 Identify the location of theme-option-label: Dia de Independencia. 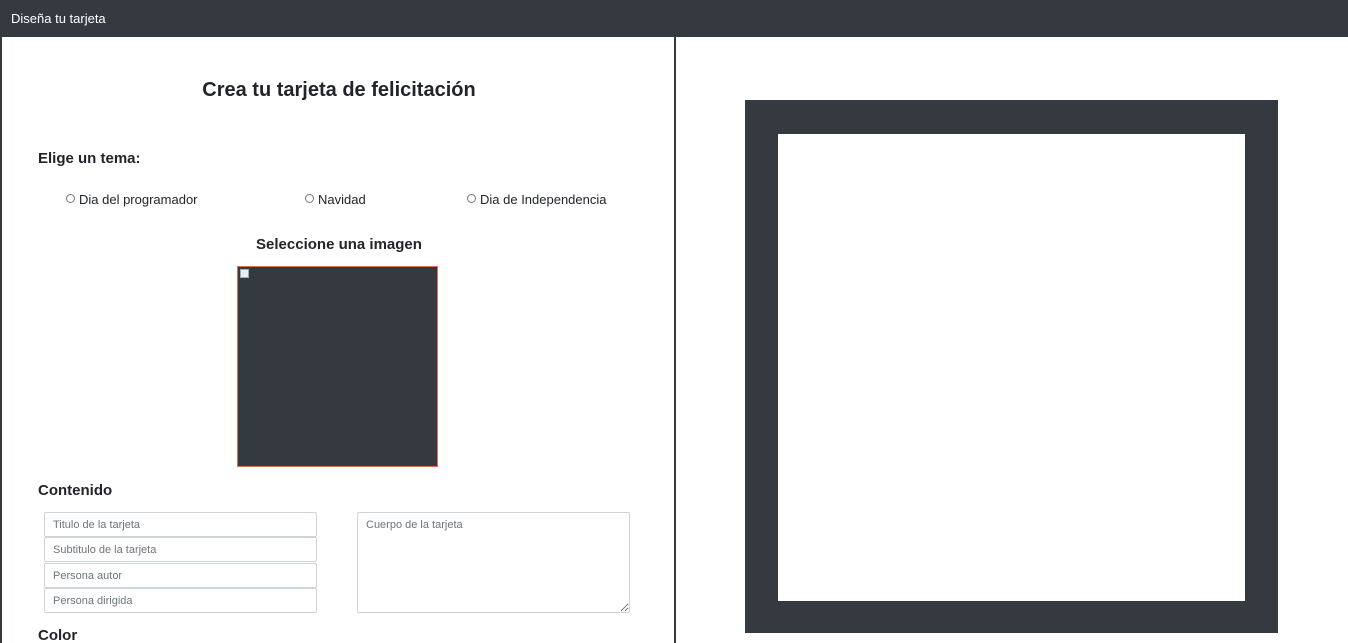
(543, 199).